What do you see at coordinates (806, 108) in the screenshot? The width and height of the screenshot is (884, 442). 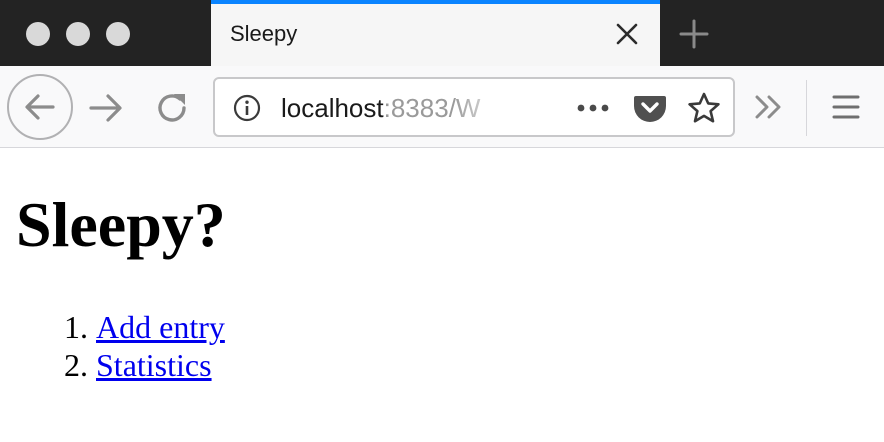 I see `toolbar-divider` at bounding box center [806, 108].